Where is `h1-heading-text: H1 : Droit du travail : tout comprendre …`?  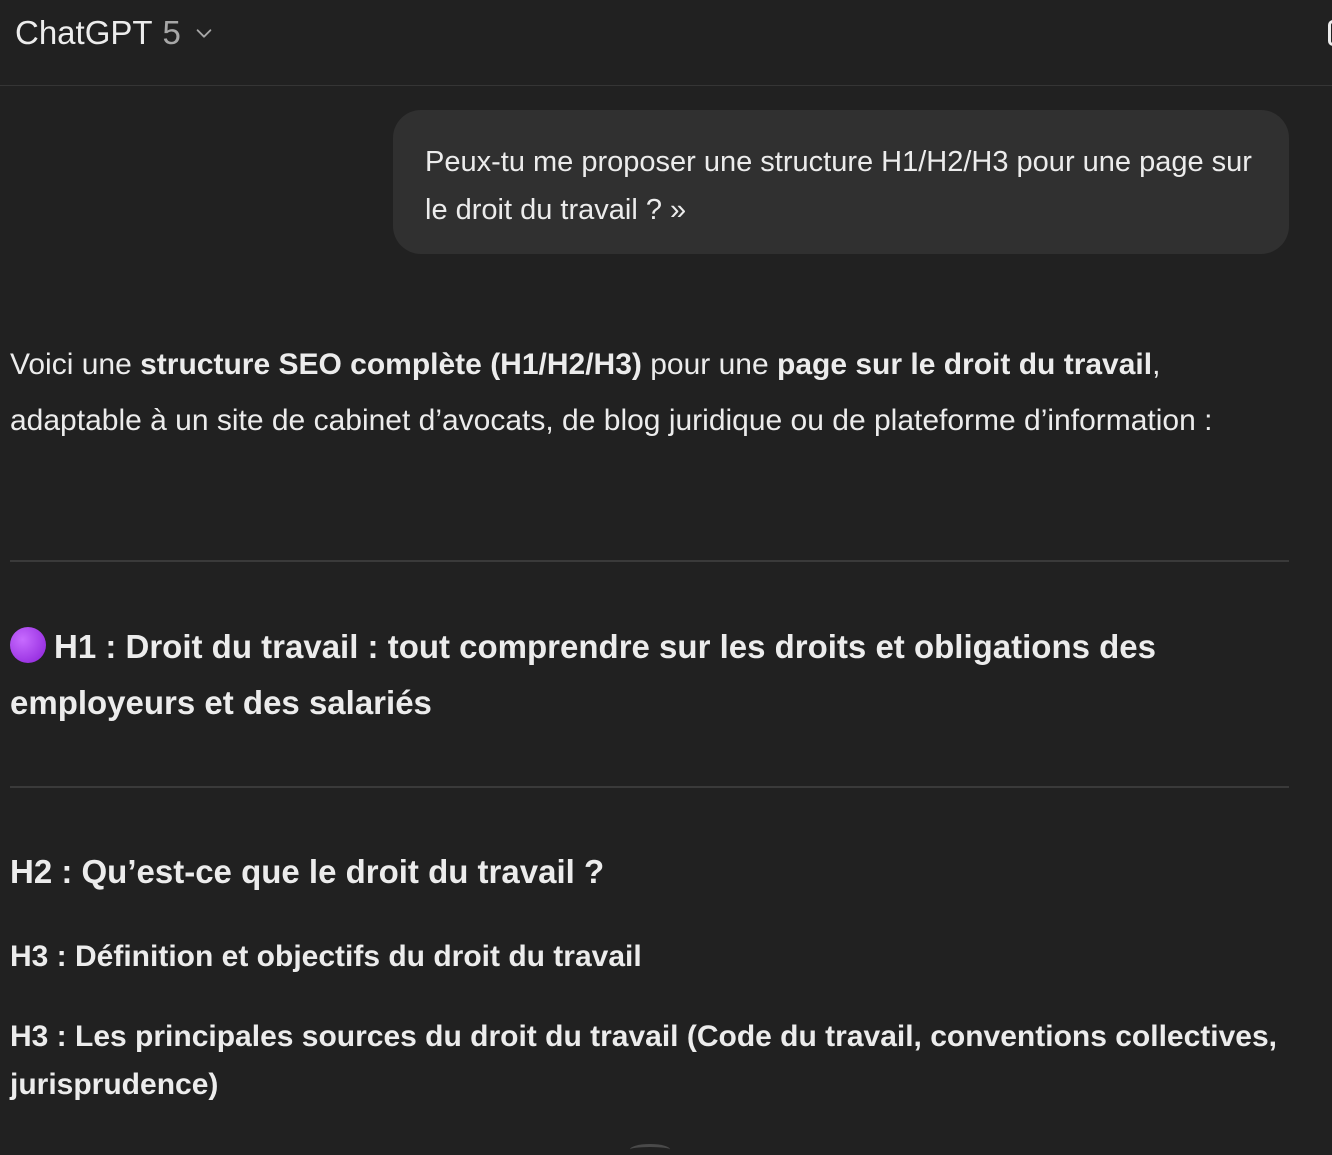 h1-heading-text: H1 : Droit du travail : tout comprendre … is located at coordinates (583, 674).